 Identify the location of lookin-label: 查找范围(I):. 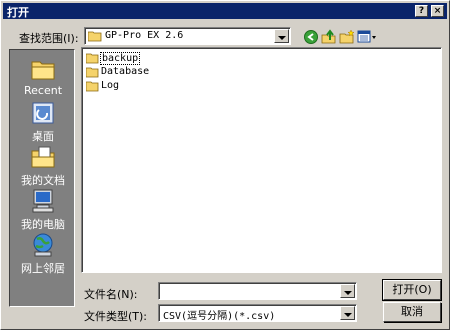
(49, 38).